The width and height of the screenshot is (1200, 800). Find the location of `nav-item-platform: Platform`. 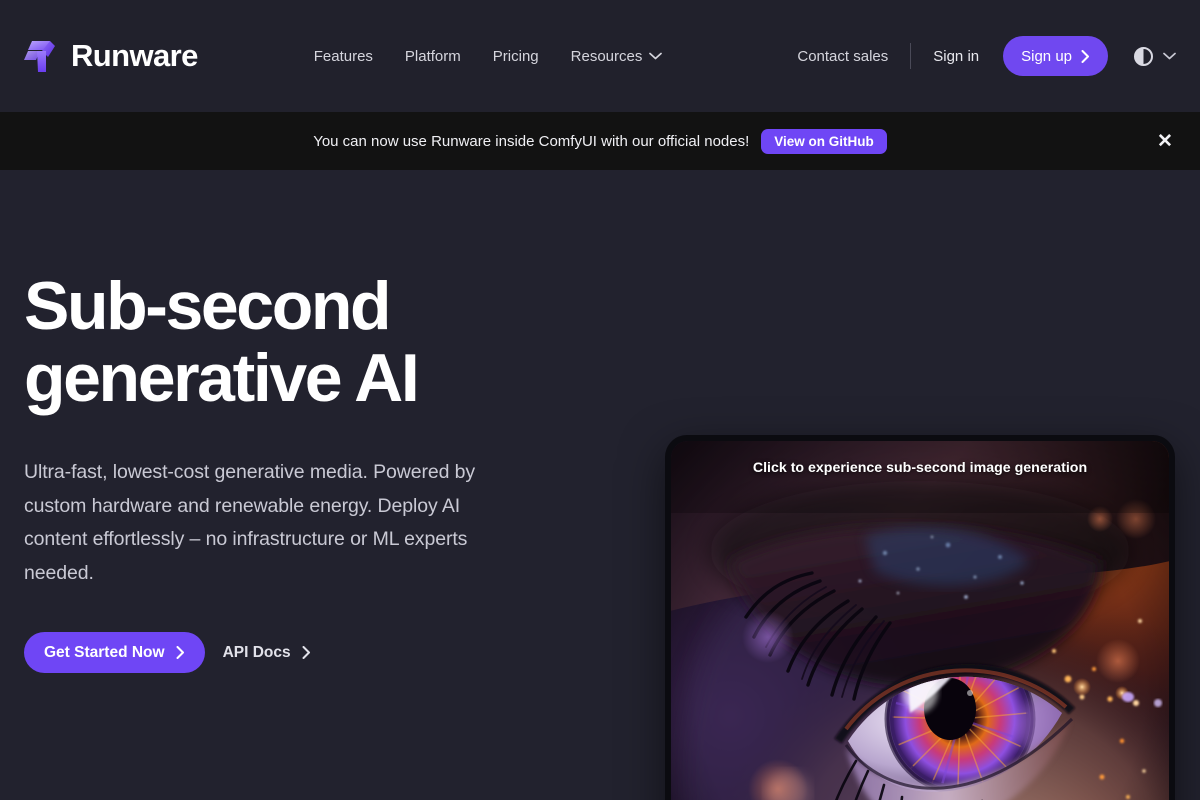

nav-item-platform: Platform is located at coordinates (433, 56).